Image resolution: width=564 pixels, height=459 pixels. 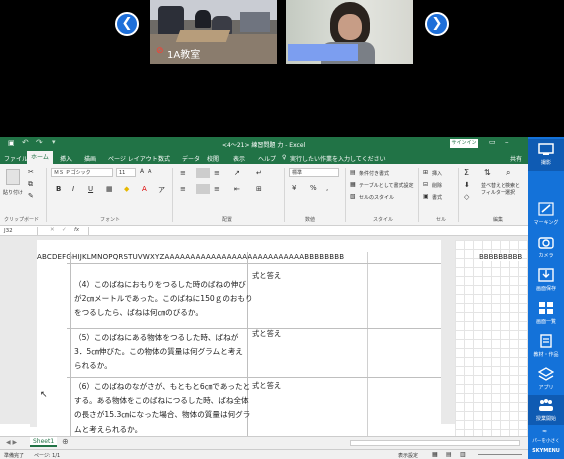 I want to click on select-label: 選択, so click(x=510, y=192).